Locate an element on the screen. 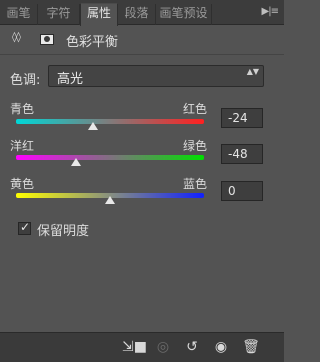 This screenshot has height=362, width=320. delete-icon: 🗑 is located at coordinates (251, 347).